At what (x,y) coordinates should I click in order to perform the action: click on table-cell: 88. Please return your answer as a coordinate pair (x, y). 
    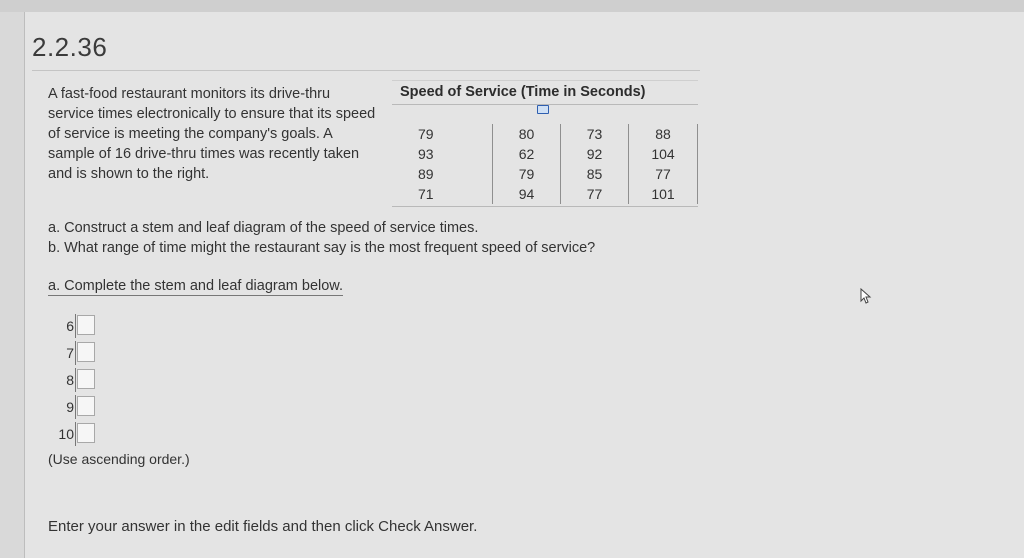
    Looking at the image, I should click on (663, 134).